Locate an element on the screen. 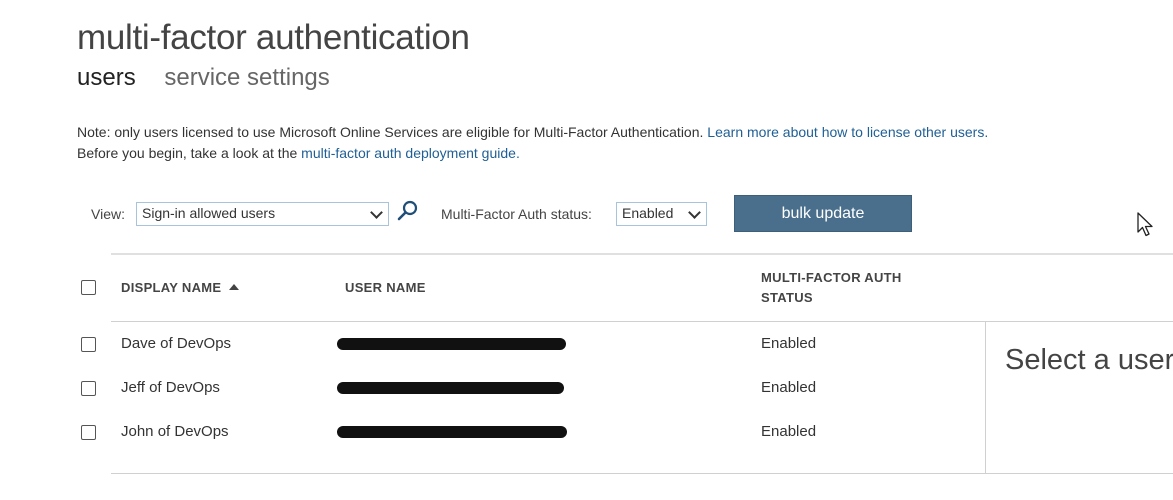  display-name-cell: John of DevOps is located at coordinates (175, 431).